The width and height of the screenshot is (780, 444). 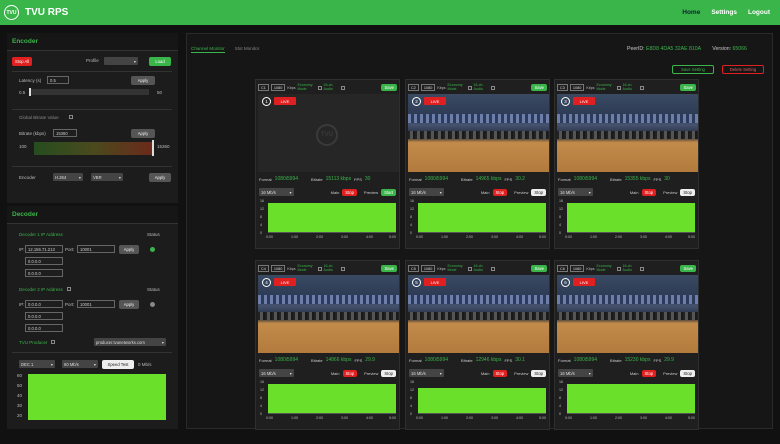 I want to click on encoder-apply-button: Apply, so click(x=160, y=177).